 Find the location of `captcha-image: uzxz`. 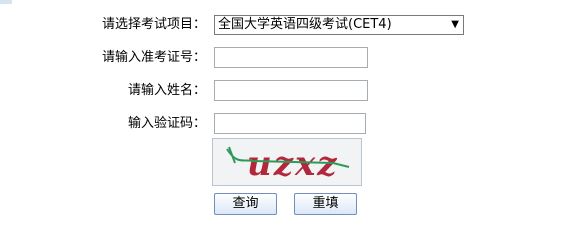

captcha-image: uzxz is located at coordinates (287, 162).